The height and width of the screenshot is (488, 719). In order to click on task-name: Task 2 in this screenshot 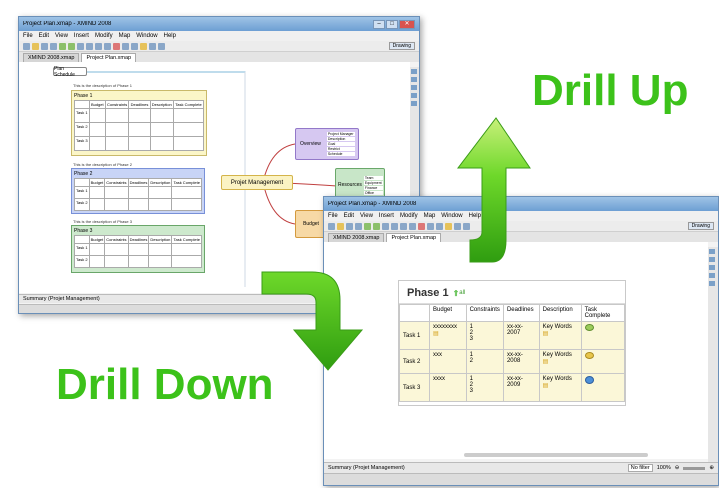, I will do `click(414, 361)`.